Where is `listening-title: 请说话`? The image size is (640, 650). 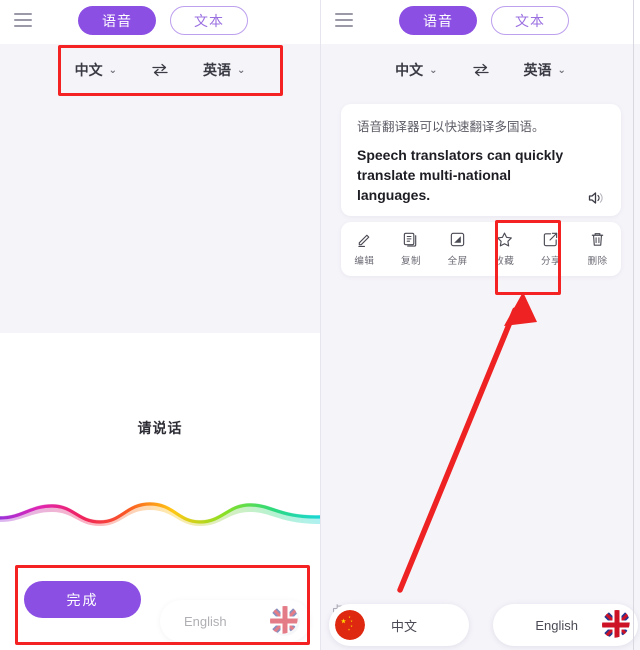 listening-title: 请说话 is located at coordinates (160, 428).